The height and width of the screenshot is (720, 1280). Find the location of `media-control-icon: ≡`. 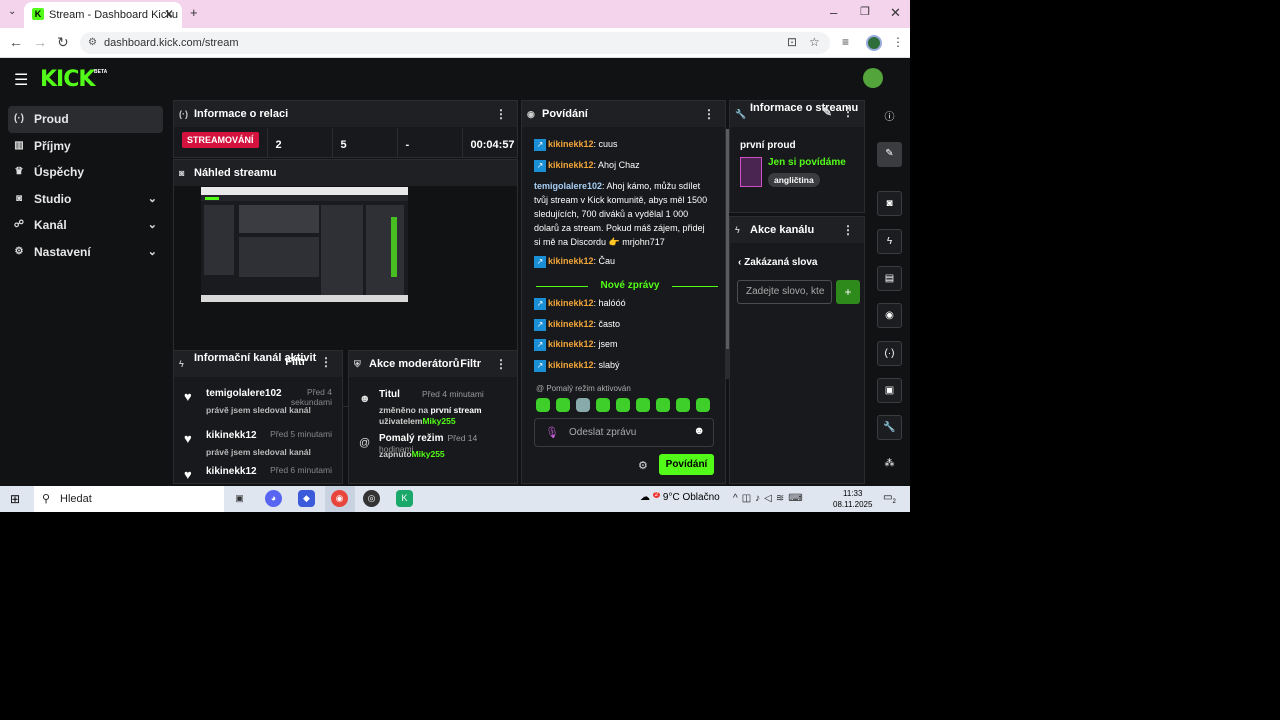

media-control-icon: ≡ is located at coordinates (845, 42).